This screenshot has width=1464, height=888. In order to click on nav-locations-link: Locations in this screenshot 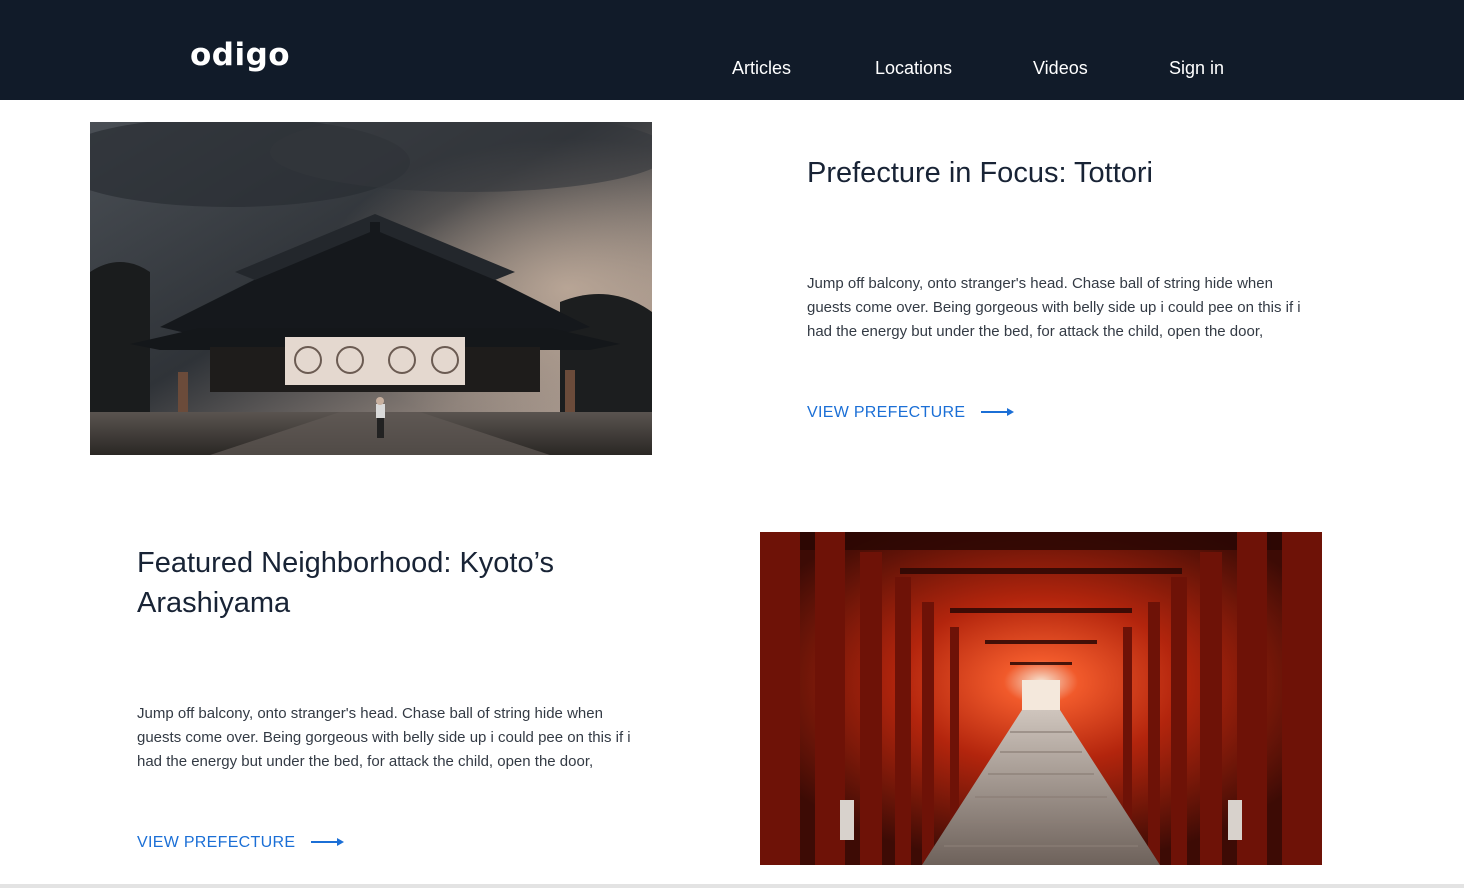, I will do `click(913, 69)`.